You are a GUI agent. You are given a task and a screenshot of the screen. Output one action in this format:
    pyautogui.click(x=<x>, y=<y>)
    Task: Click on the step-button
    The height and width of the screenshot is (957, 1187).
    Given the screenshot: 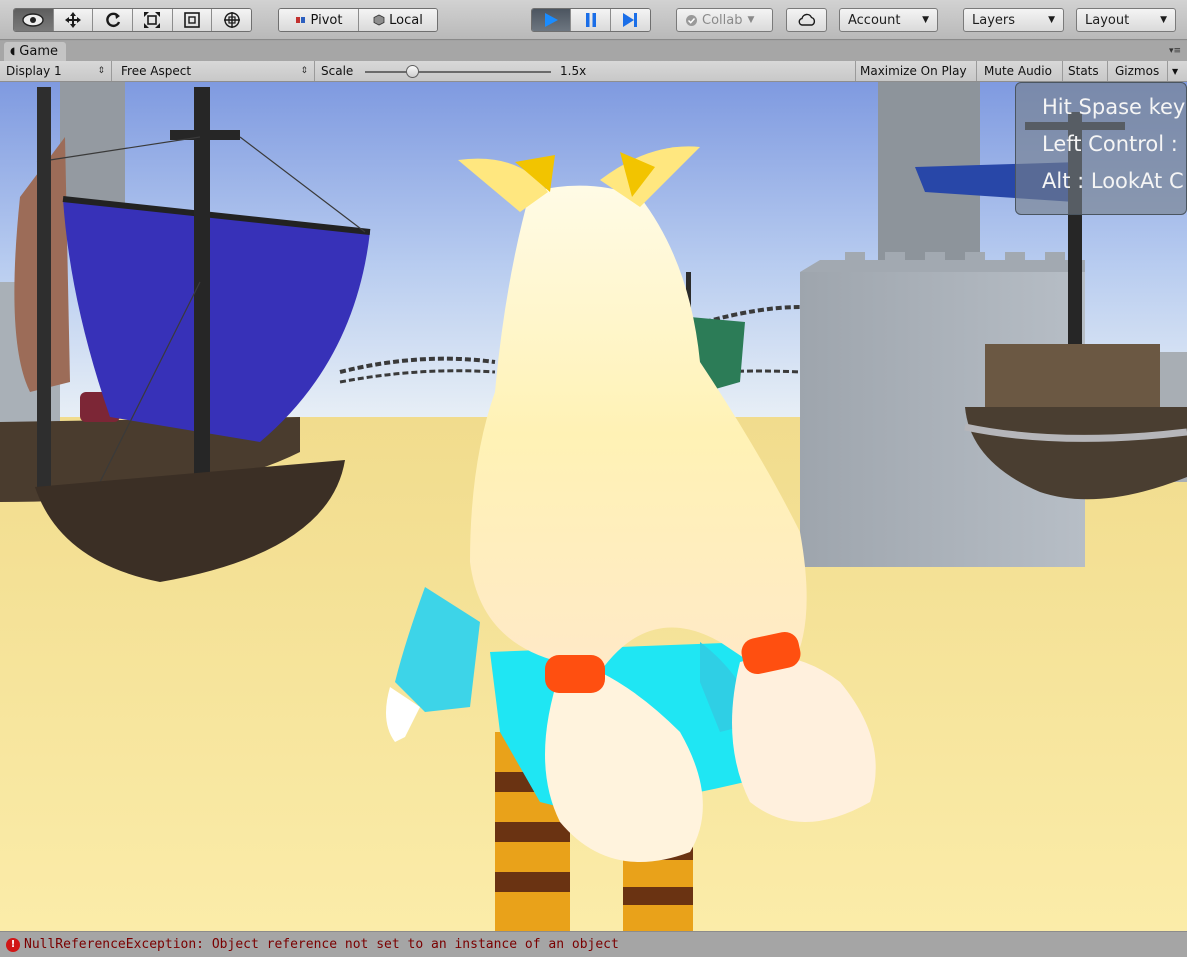 What is the action you would take?
    pyautogui.click(x=630, y=20)
    